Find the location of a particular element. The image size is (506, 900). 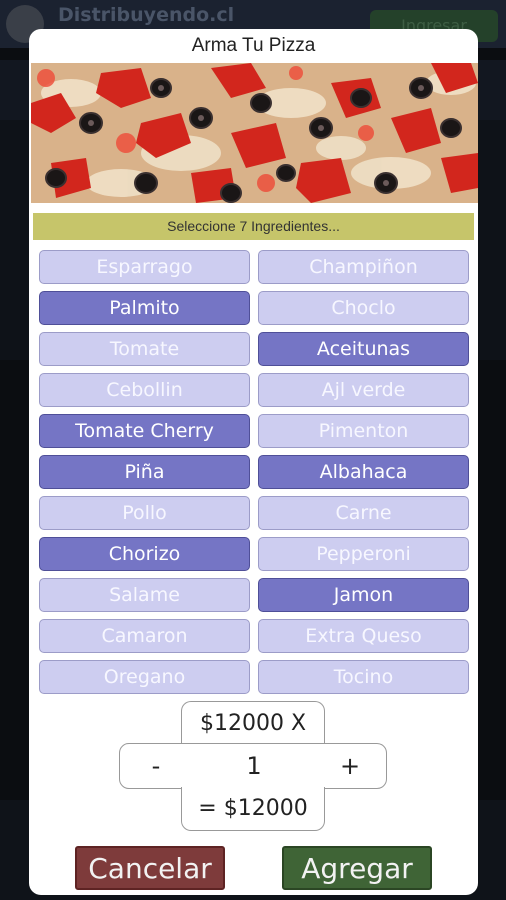

ingredient-button: Tomate Cherry is located at coordinates (144, 431).